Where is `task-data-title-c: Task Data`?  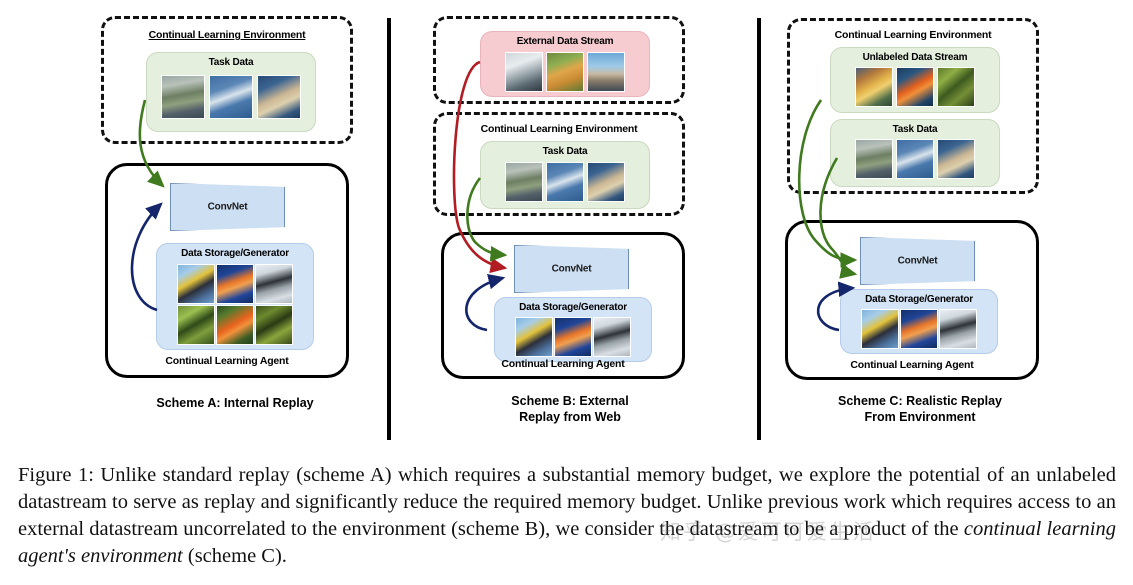
task-data-title-c: Task Data is located at coordinates (915, 129).